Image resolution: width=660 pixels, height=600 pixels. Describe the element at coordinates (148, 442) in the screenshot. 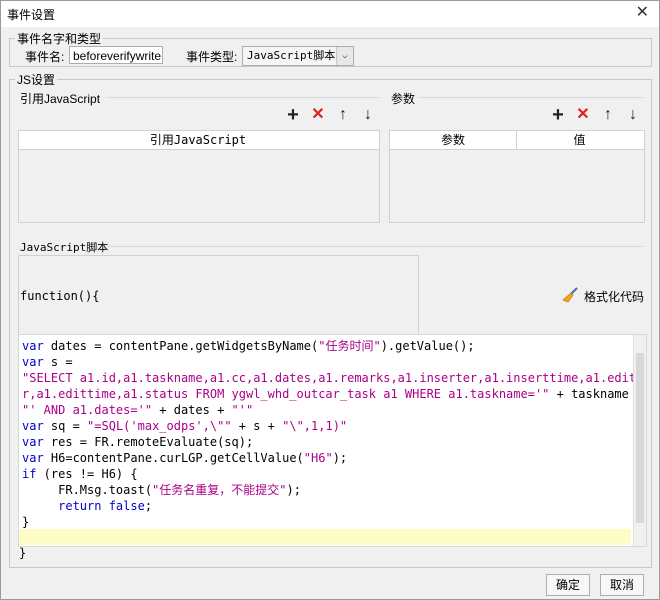

I see `code-token: res = FR.remoteEvaluate(sq);` at that location.